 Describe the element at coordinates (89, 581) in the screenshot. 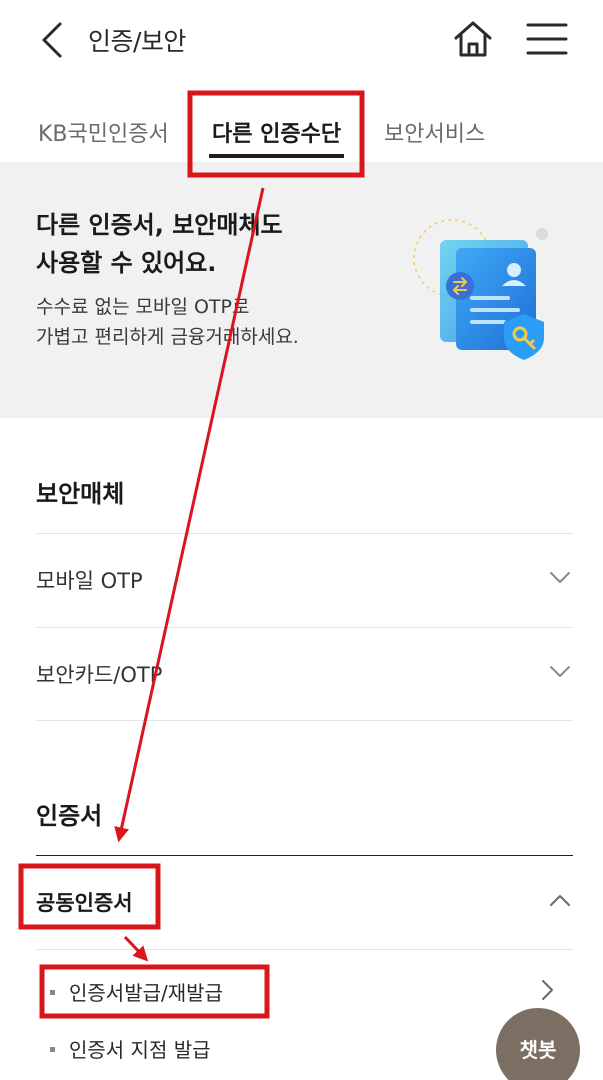

I see `accordion-label: 모바일 OTP` at that location.